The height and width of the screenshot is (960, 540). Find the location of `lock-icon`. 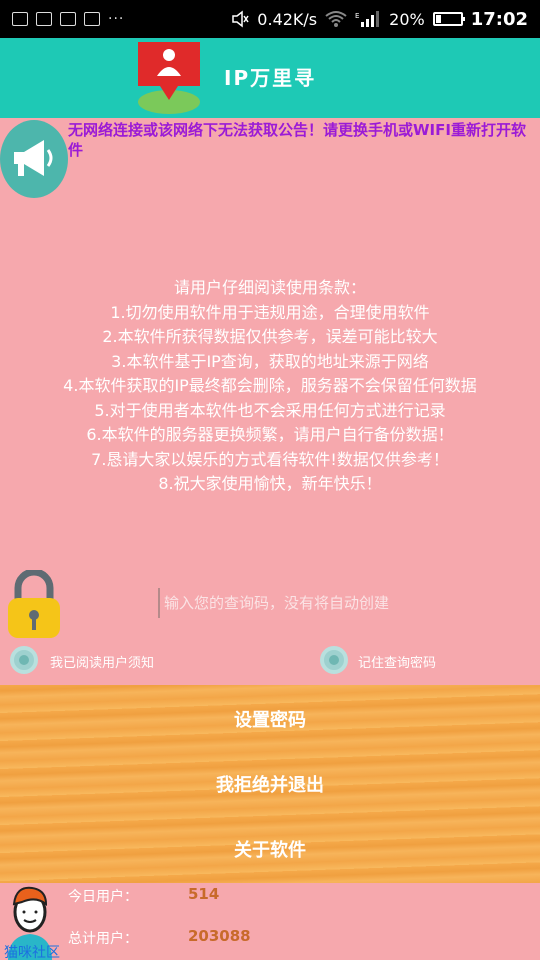

lock-icon is located at coordinates (34, 604).